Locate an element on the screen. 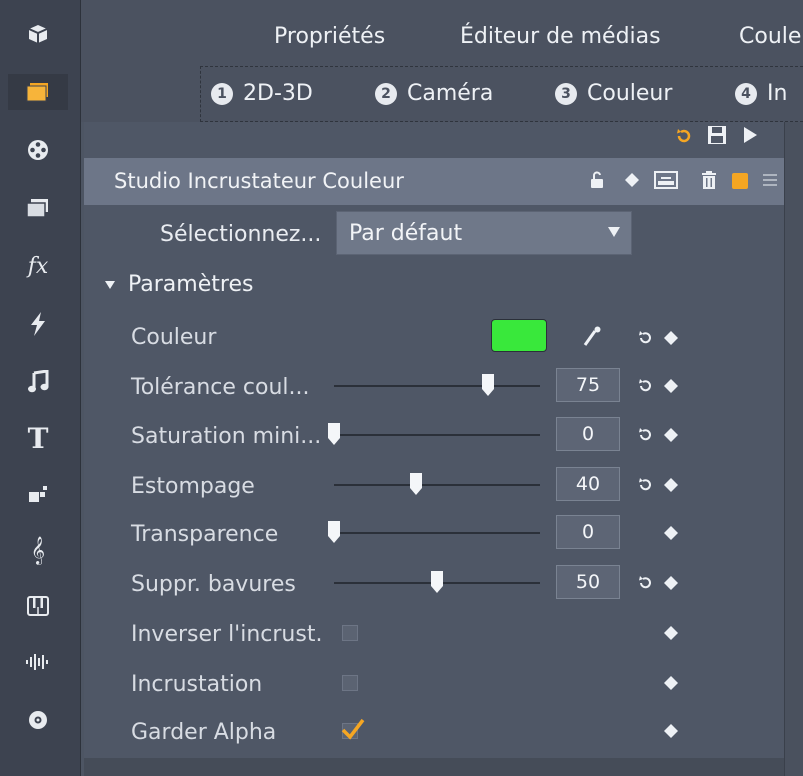  step-2d3d: 1 2D-3D is located at coordinates (262, 93).